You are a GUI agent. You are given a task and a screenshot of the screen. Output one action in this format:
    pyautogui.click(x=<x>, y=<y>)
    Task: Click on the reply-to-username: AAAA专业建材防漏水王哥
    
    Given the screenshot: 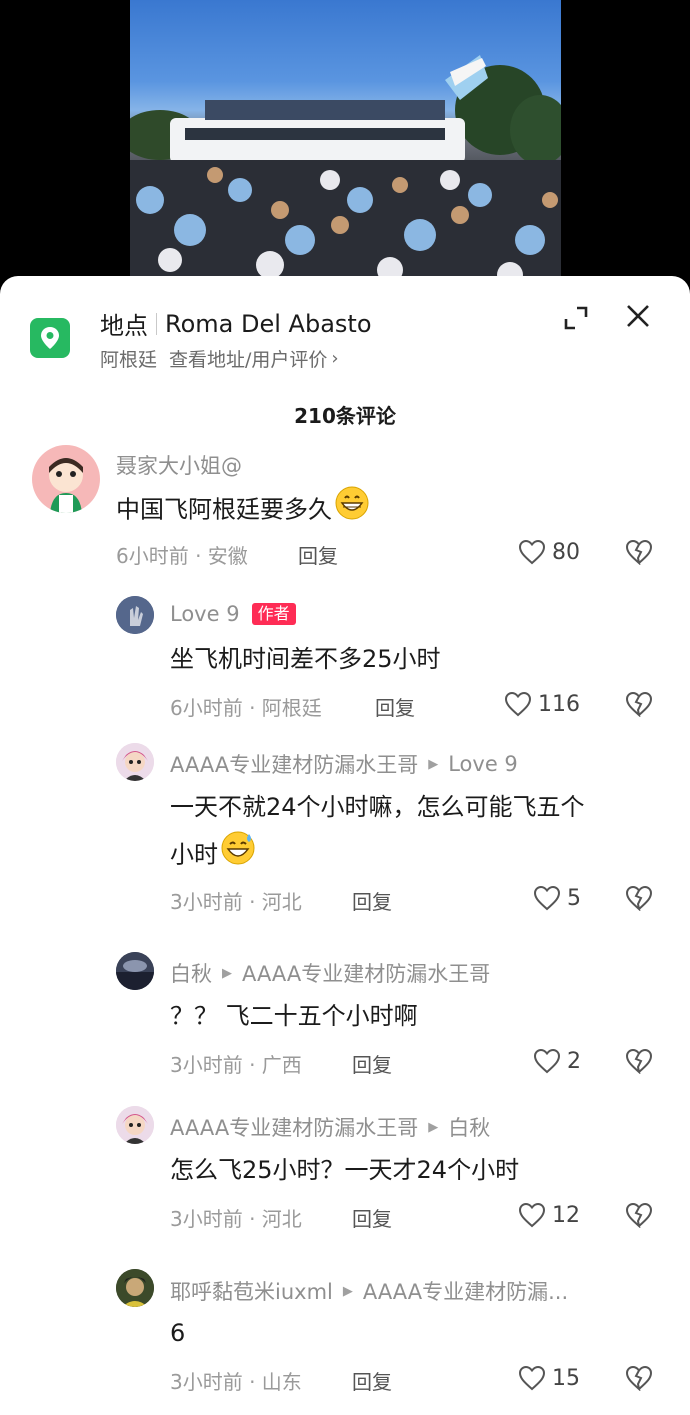 What is the action you would take?
    pyautogui.click(x=366, y=973)
    